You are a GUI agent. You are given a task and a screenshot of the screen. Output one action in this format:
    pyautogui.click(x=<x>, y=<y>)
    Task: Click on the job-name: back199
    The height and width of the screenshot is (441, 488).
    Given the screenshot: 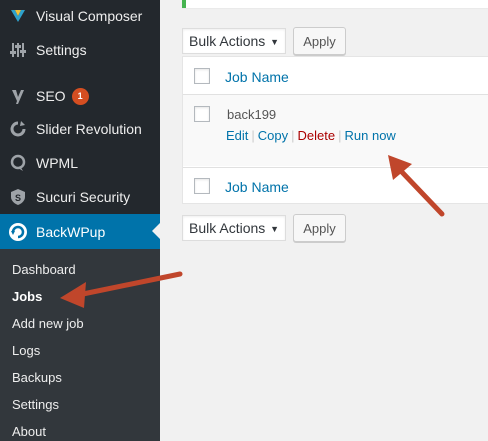 What is the action you would take?
    pyautogui.click(x=252, y=114)
    